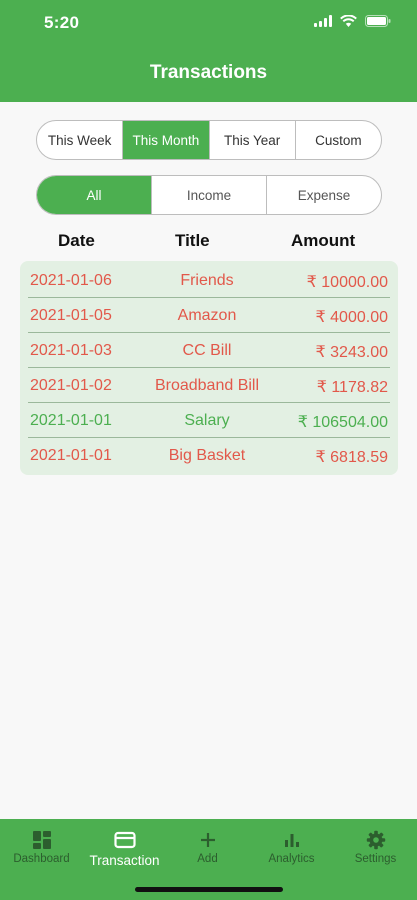 The width and height of the screenshot is (417, 900). I want to click on type-filter: All Income Expense, so click(209, 195).